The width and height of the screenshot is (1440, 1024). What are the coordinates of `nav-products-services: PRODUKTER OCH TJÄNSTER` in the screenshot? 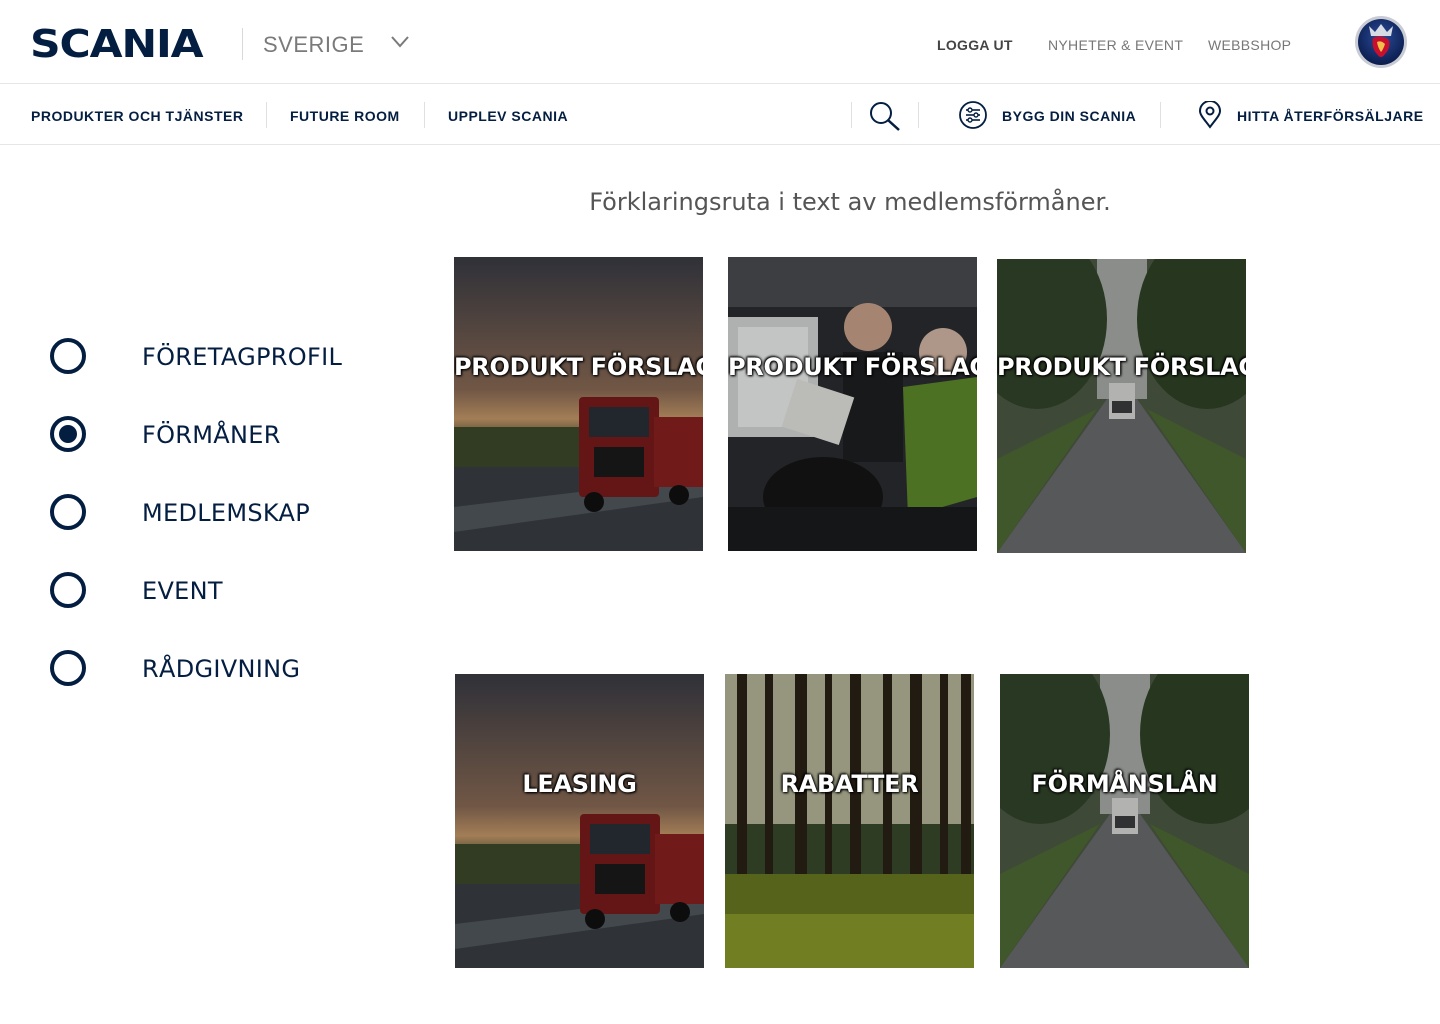 It's located at (137, 116).